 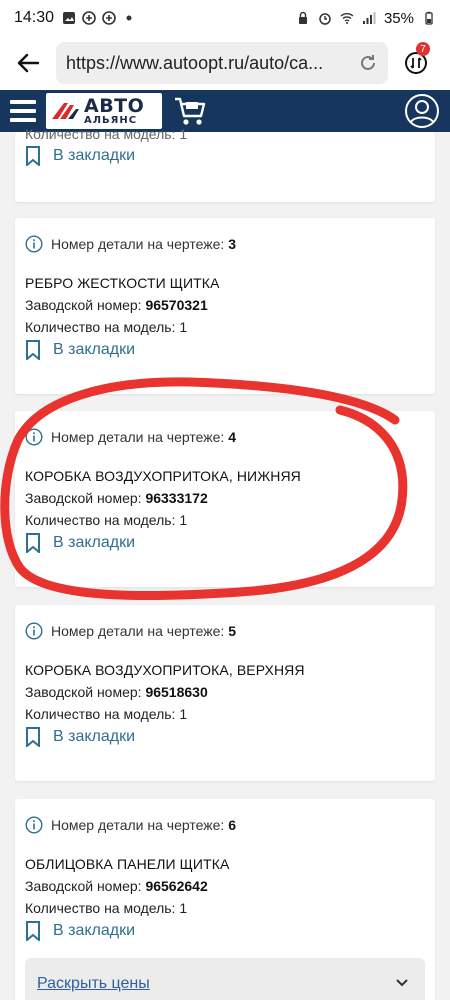 What do you see at coordinates (190, 111) in the screenshot?
I see `cart-icon` at bounding box center [190, 111].